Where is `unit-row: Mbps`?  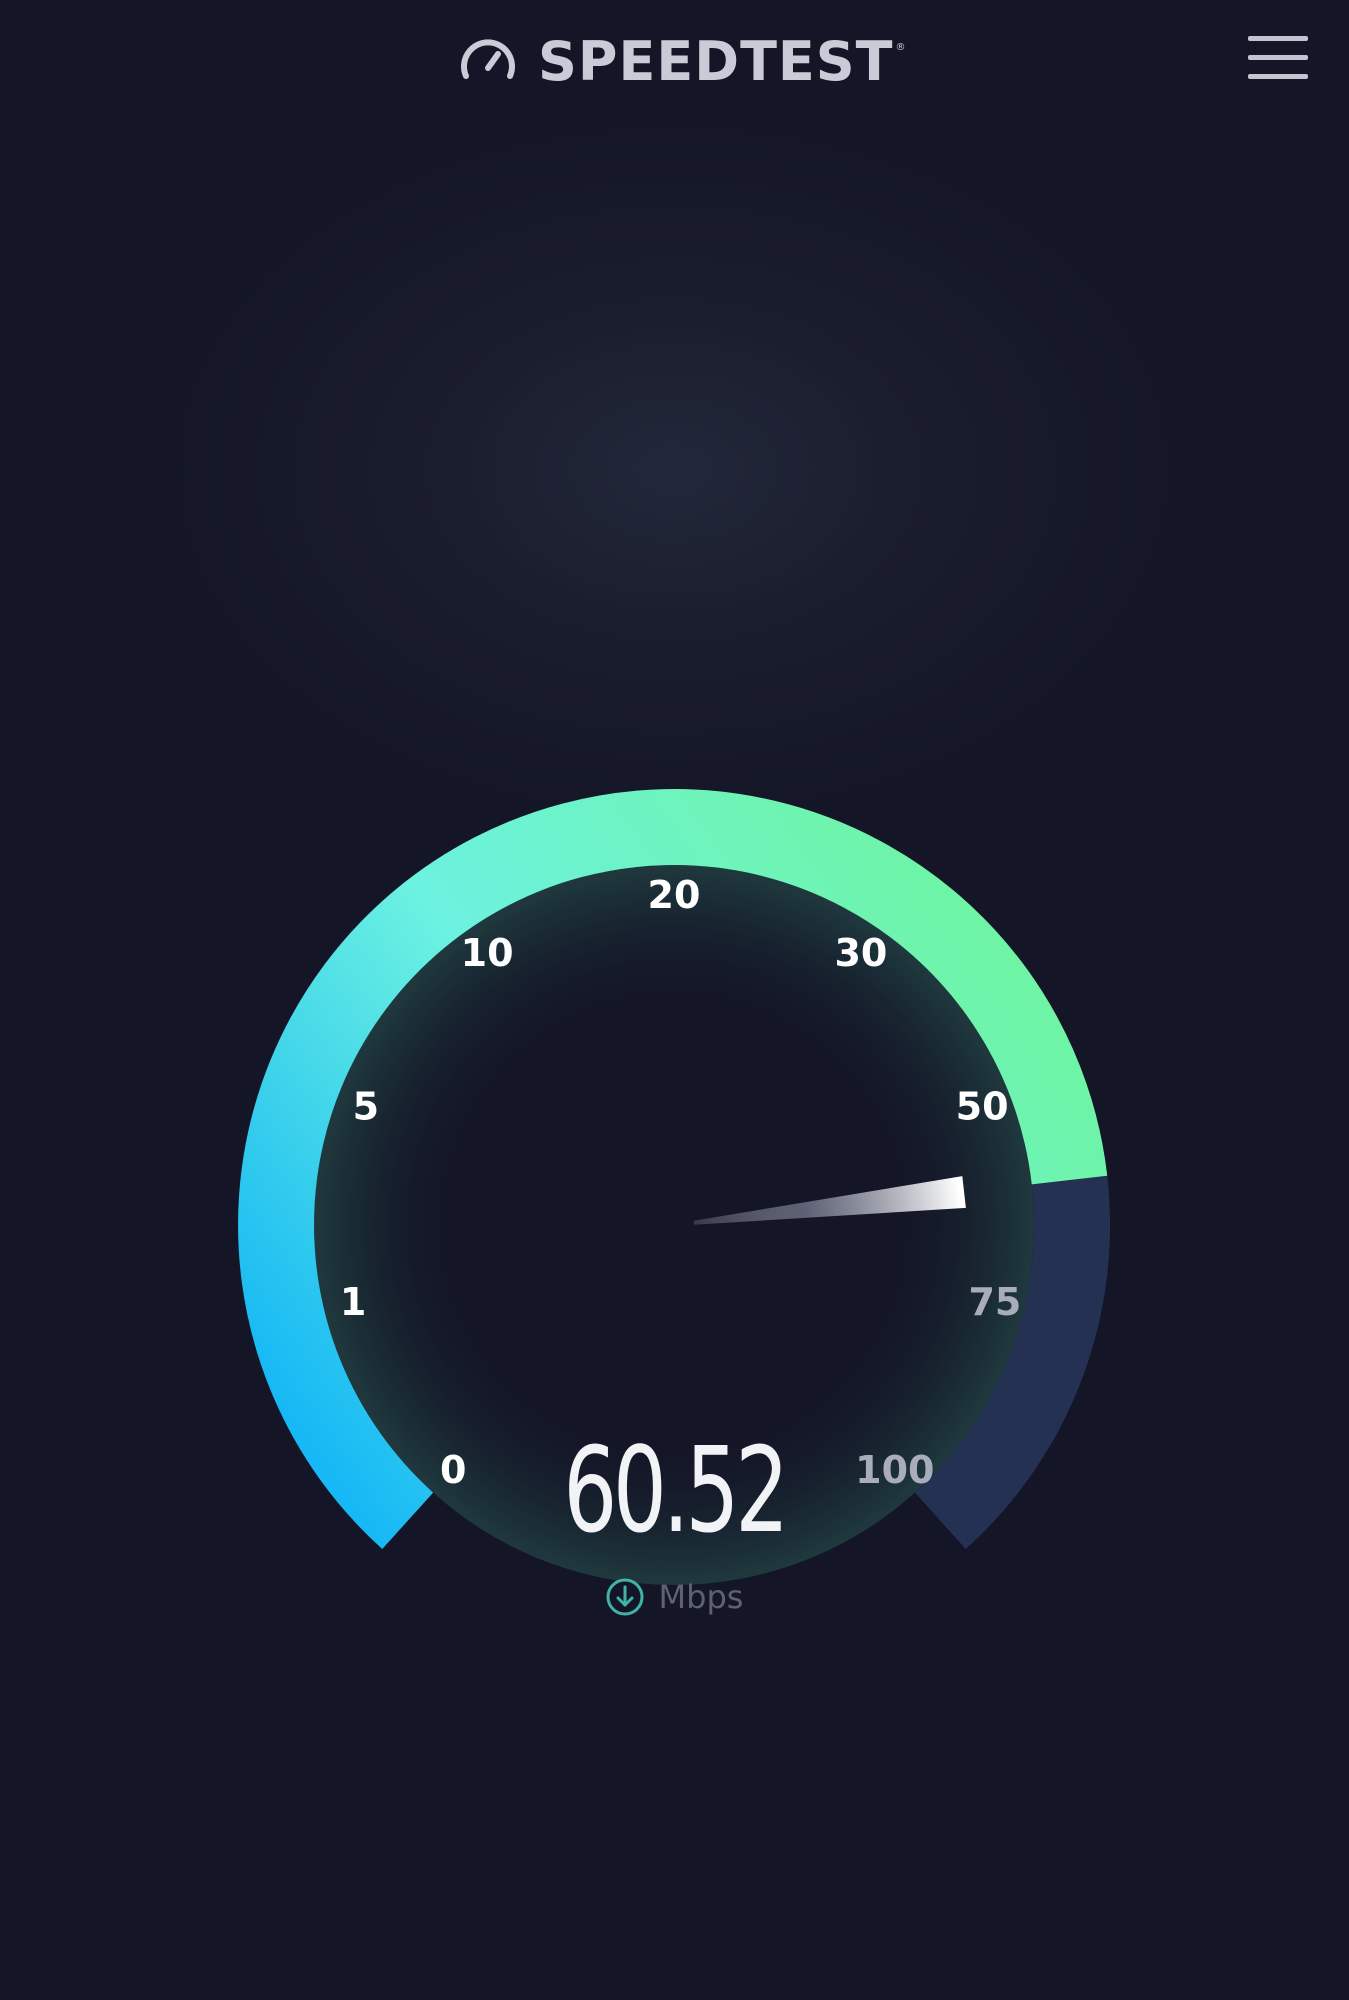 unit-row: Mbps is located at coordinates (674, 1597).